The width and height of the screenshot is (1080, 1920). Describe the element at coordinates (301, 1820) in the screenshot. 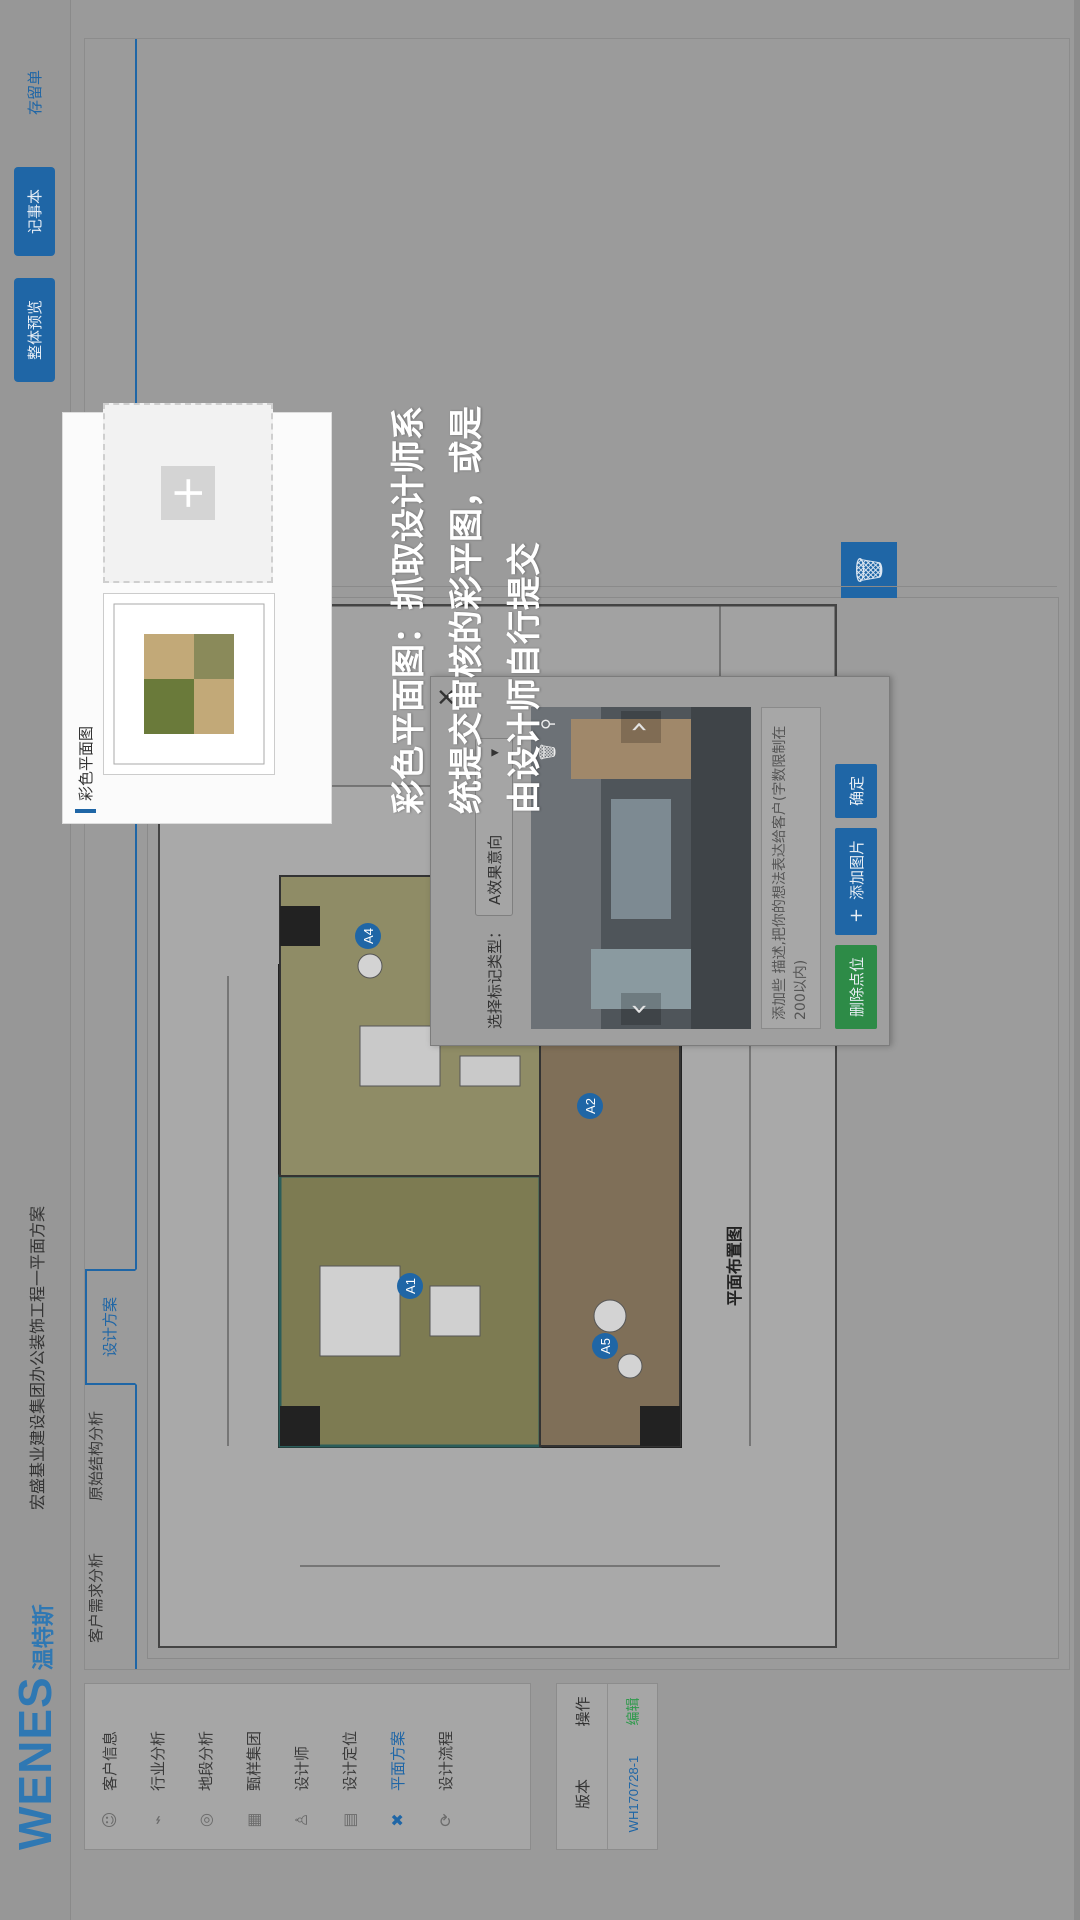

I see `designer-icon: ♙` at that location.